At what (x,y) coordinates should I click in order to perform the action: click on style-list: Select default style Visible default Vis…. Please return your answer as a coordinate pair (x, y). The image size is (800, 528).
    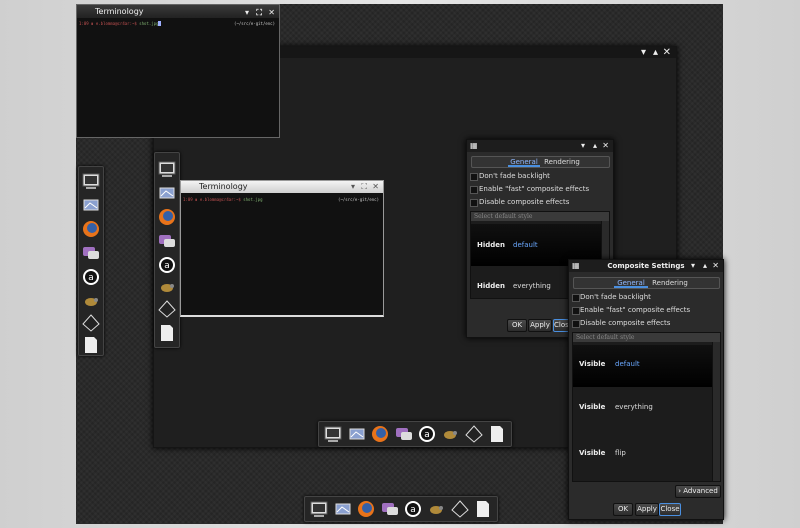
    Looking at the image, I should click on (646, 407).